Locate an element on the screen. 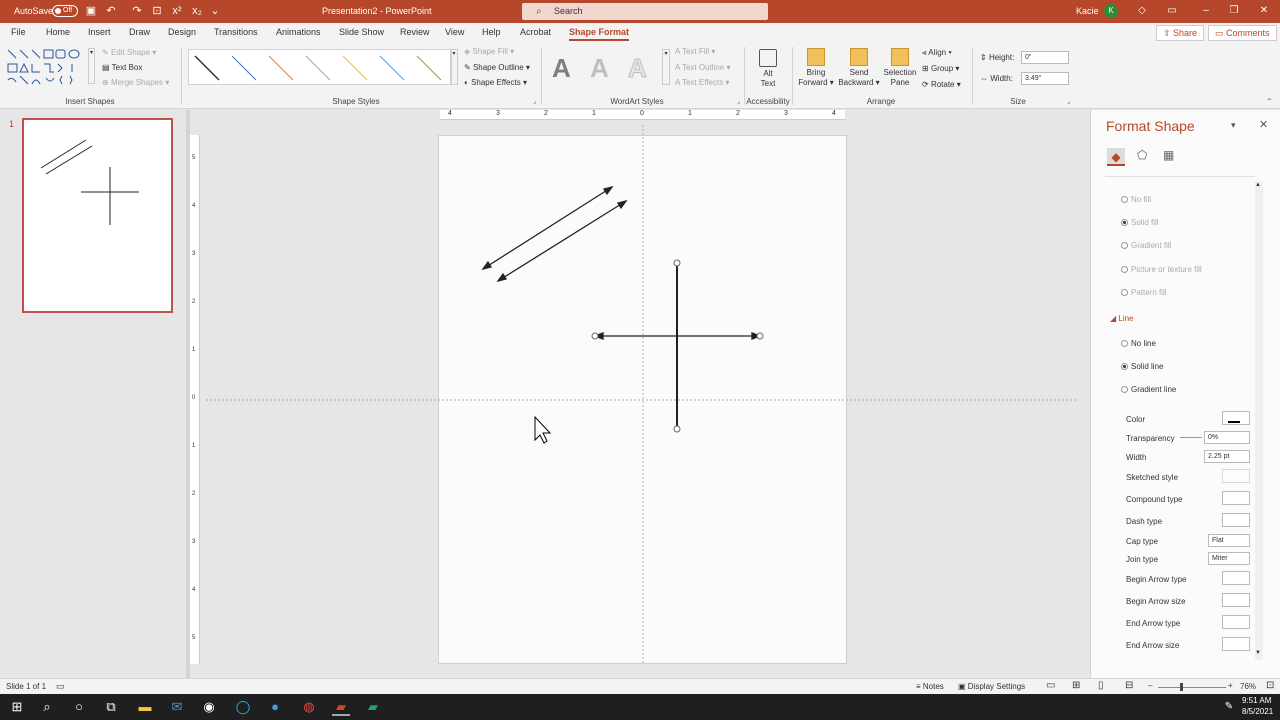  pane-options-icon: ▾ is located at coordinates (1233, 125).